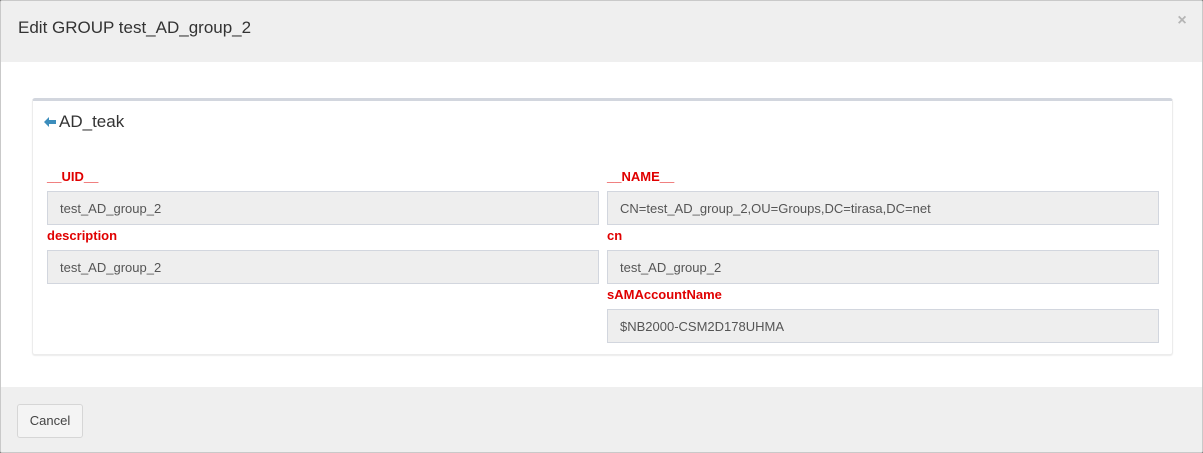 The image size is (1203, 453). What do you see at coordinates (664, 294) in the screenshot?
I see `samaccountname-label: sAMAccountName` at bounding box center [664, 294].